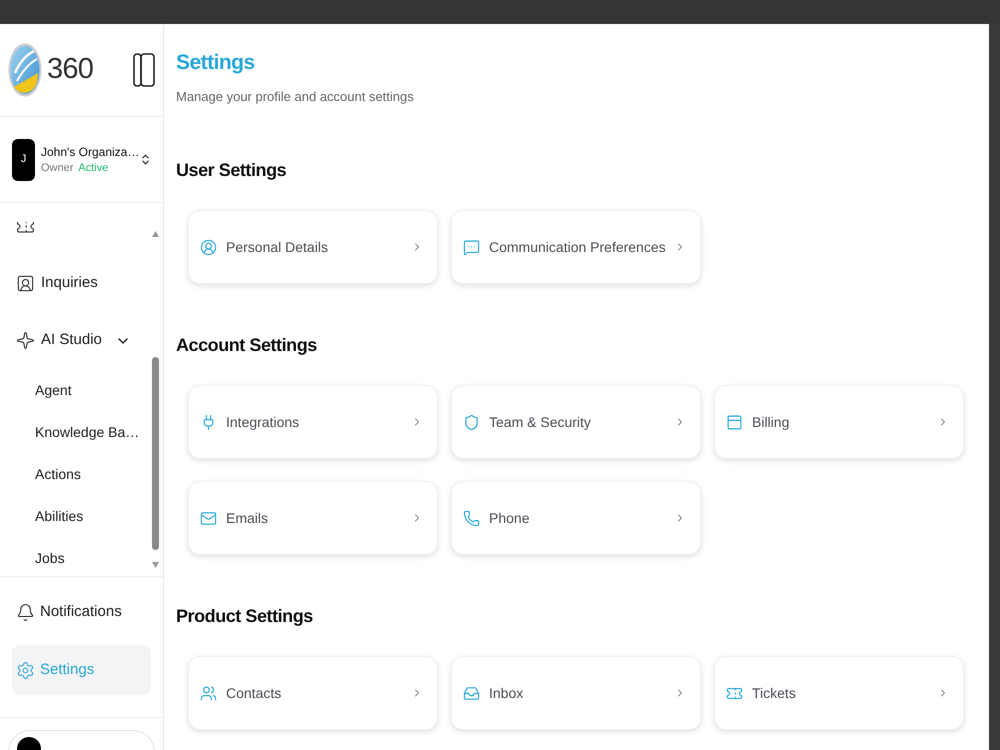  What do you see at coordinates (839, 693) in the screenshot?
I see `settings-card: Tickets` at bounding box center [839, 693].